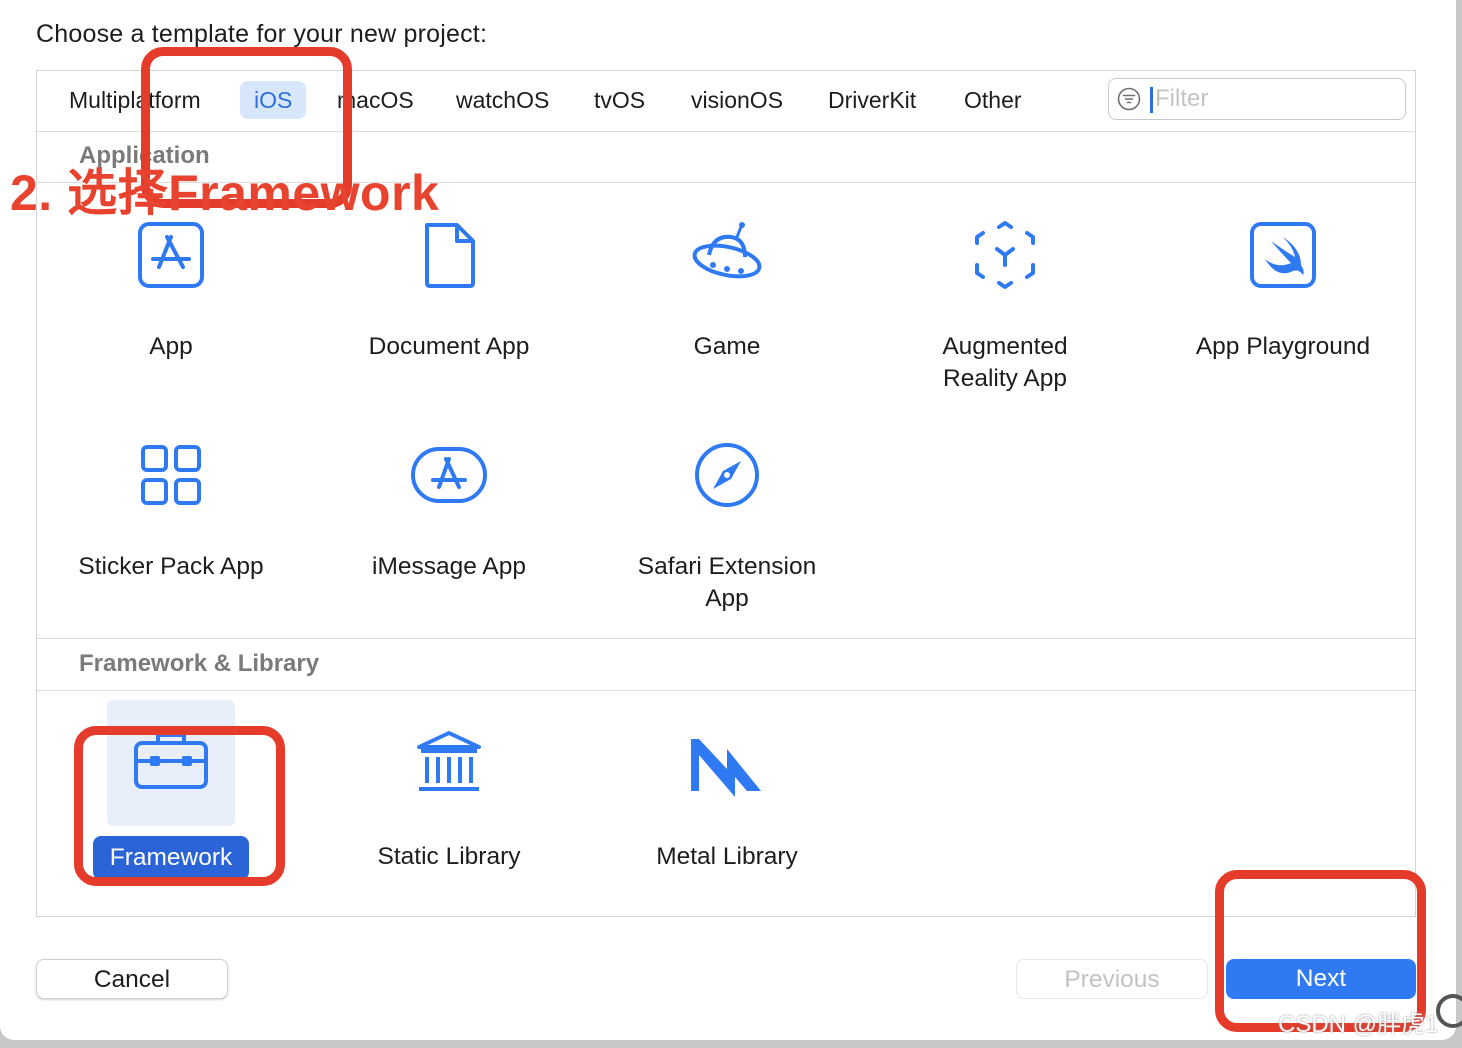 The height and width of the screenshot is (1048, 1462). Describe the element at coordinates (727, 523) in the screenshot. I see `template-safari-extension-app: Safari Extension App` at that location.